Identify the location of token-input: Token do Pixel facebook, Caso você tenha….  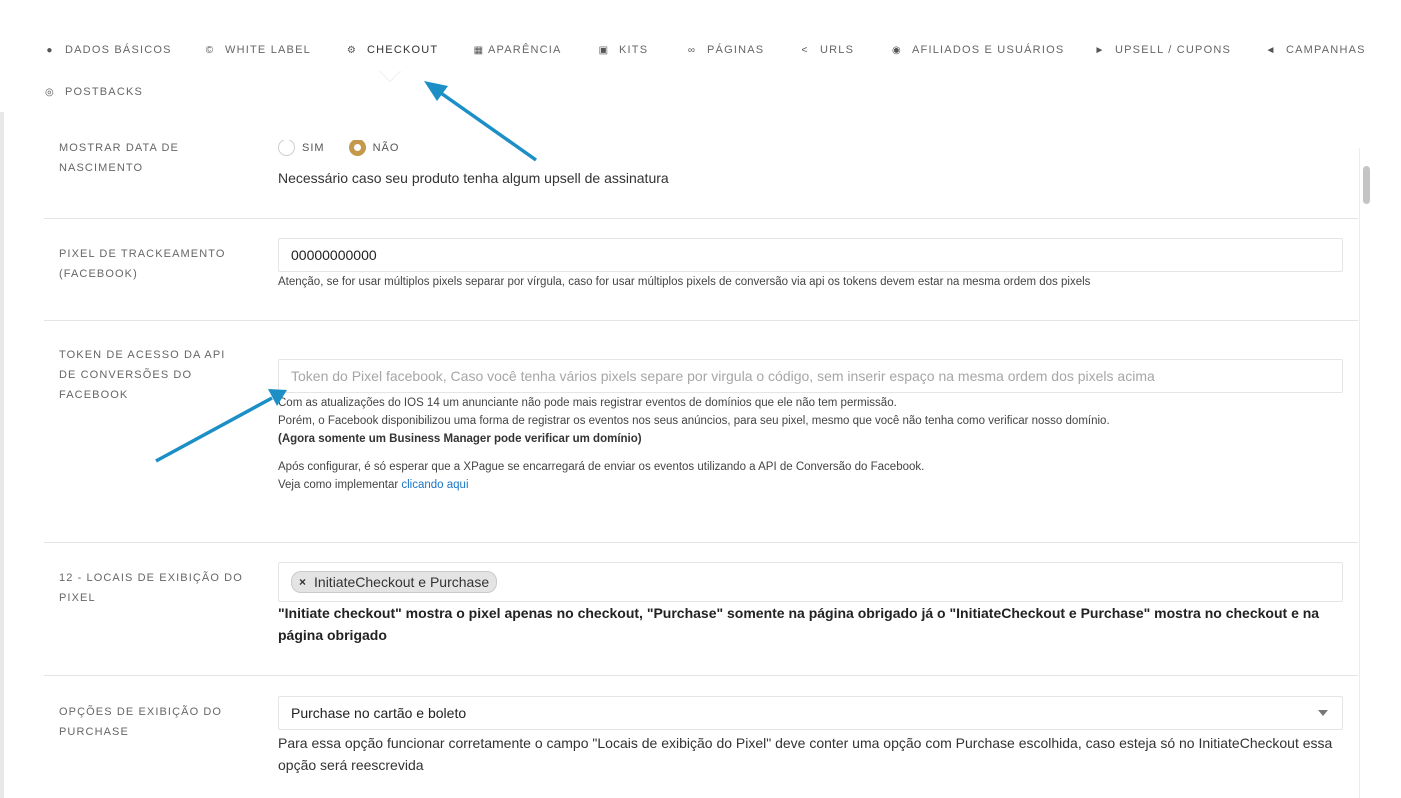
(810, 376).